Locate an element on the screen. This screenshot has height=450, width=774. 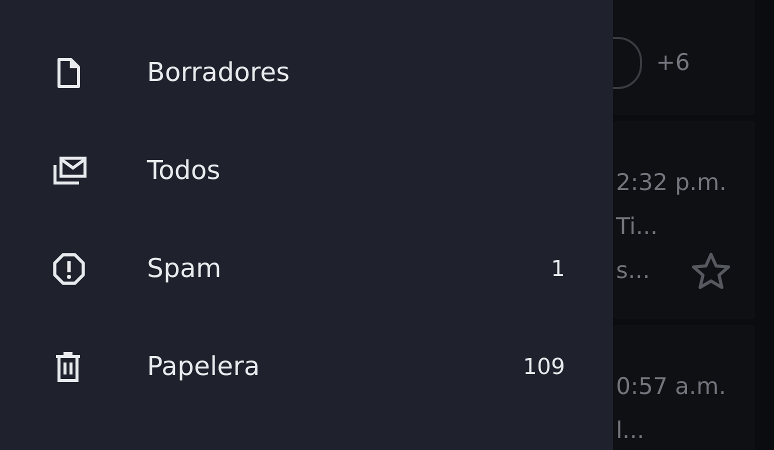
warning-icon is located at coordinates (69, 269).